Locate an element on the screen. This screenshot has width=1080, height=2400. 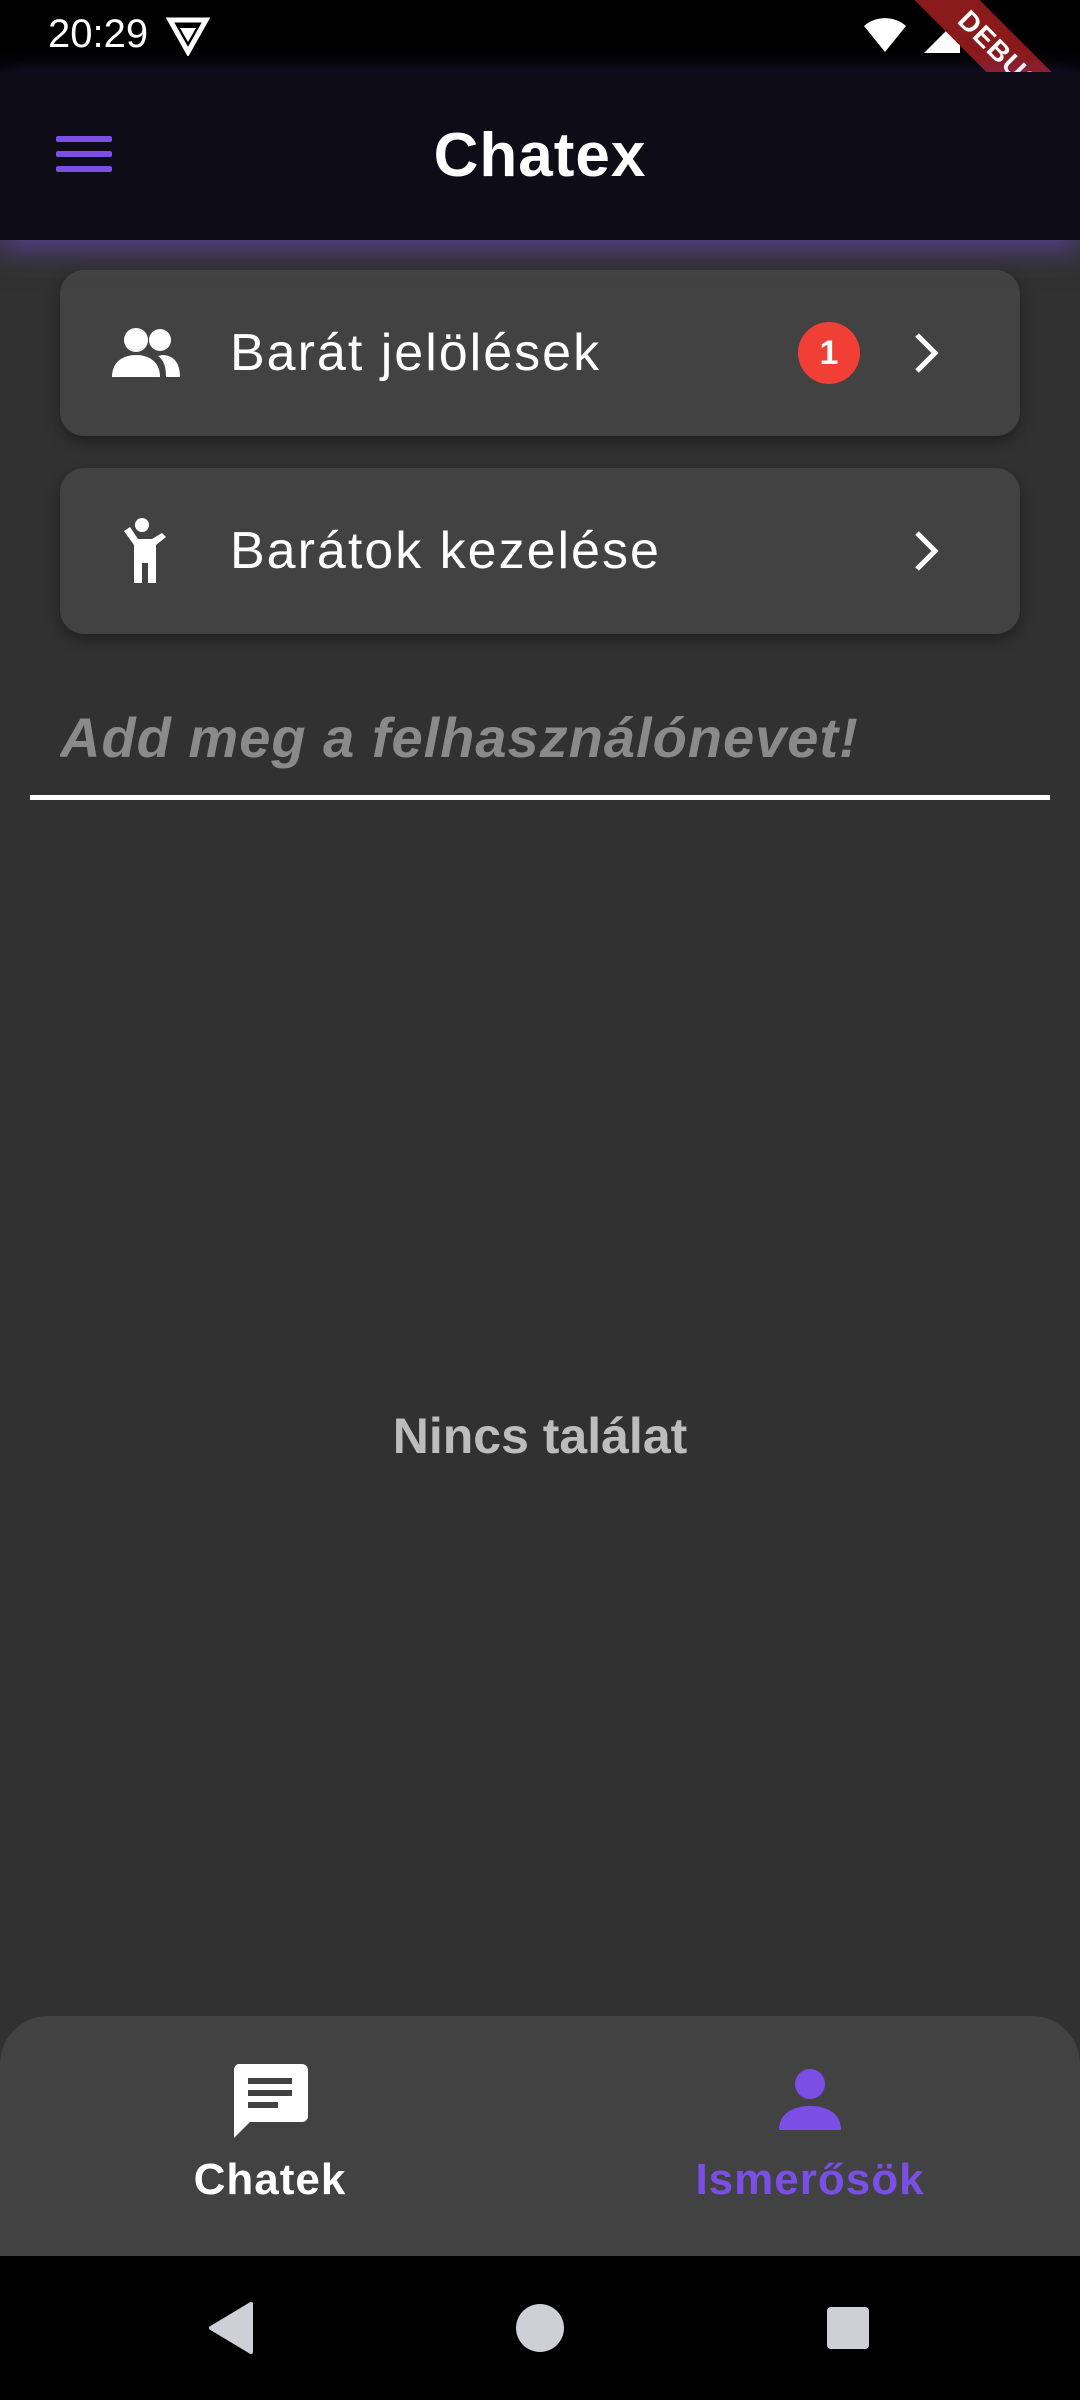
username-search-input is located at coordinates (540, 740).